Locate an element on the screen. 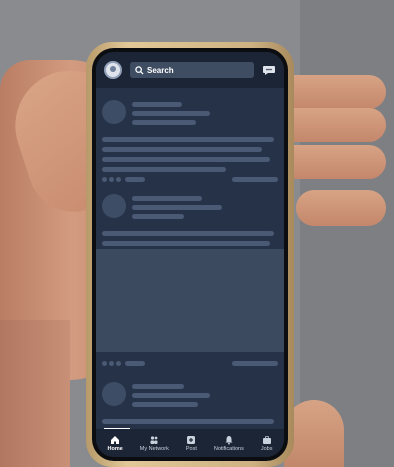 This screenshot has width=394, height=467. home-icon is located at coordinates (115, 439).